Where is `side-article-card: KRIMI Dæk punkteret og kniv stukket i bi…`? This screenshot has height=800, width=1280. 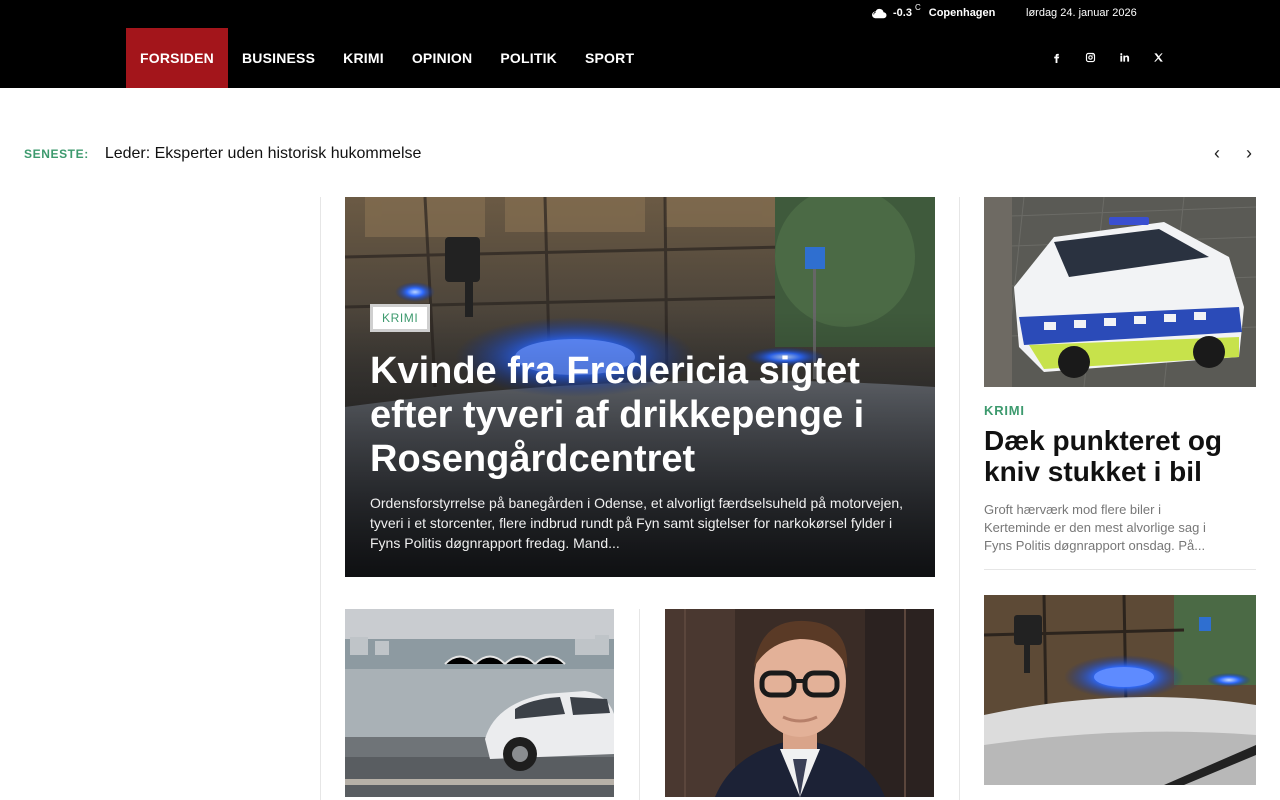 side-article-card: KRIMI Dæk punkteret og kniv stukket i bi… is located at coordinates (1120, 376).